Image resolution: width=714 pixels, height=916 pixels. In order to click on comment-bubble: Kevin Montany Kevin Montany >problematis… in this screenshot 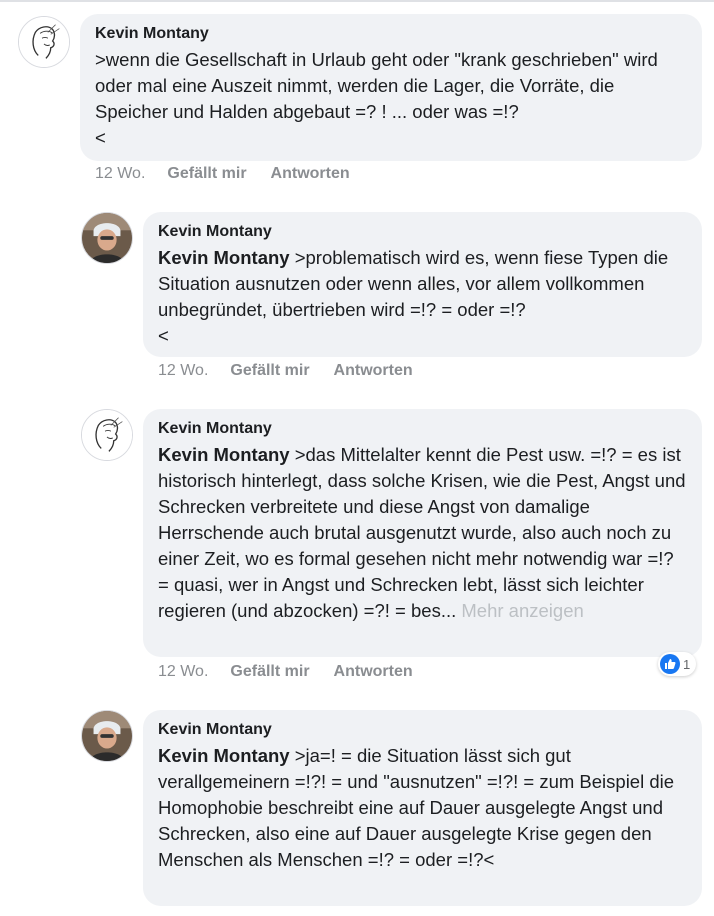, I will do `click(422, 284)`.